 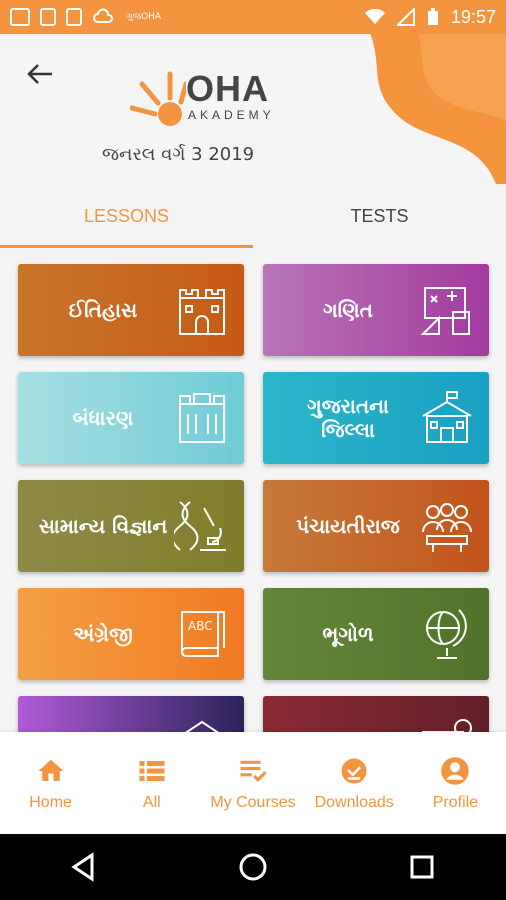 What do you see at coordinates (74, 17) in the screenshot?
I see `download-notification-icon` at bounding box center [74, 17].